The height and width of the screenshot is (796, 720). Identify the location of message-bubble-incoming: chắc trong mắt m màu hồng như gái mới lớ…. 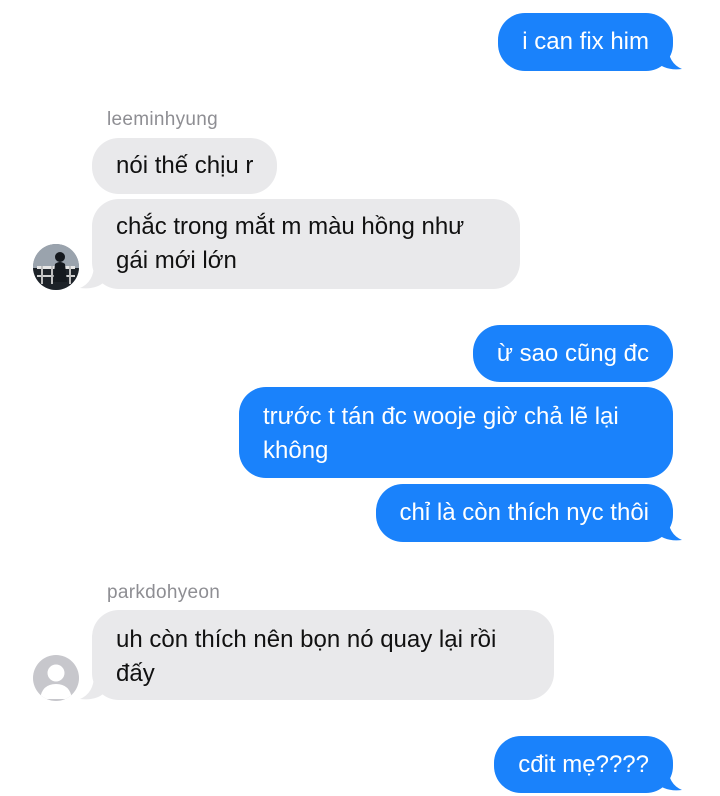
(306, 244).